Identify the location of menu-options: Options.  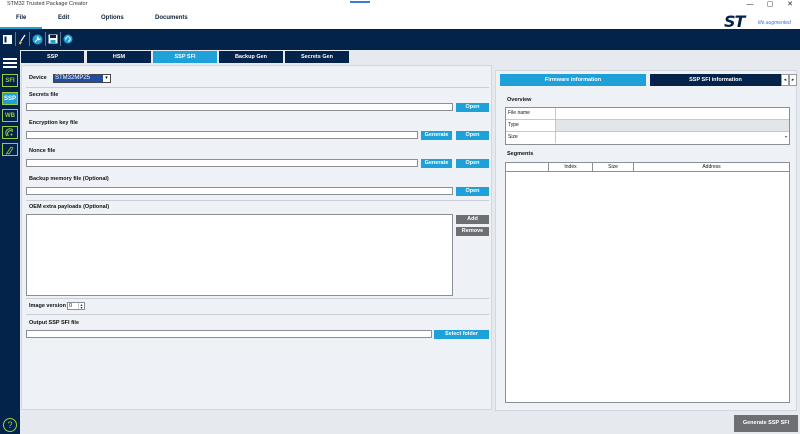
(112, 18).